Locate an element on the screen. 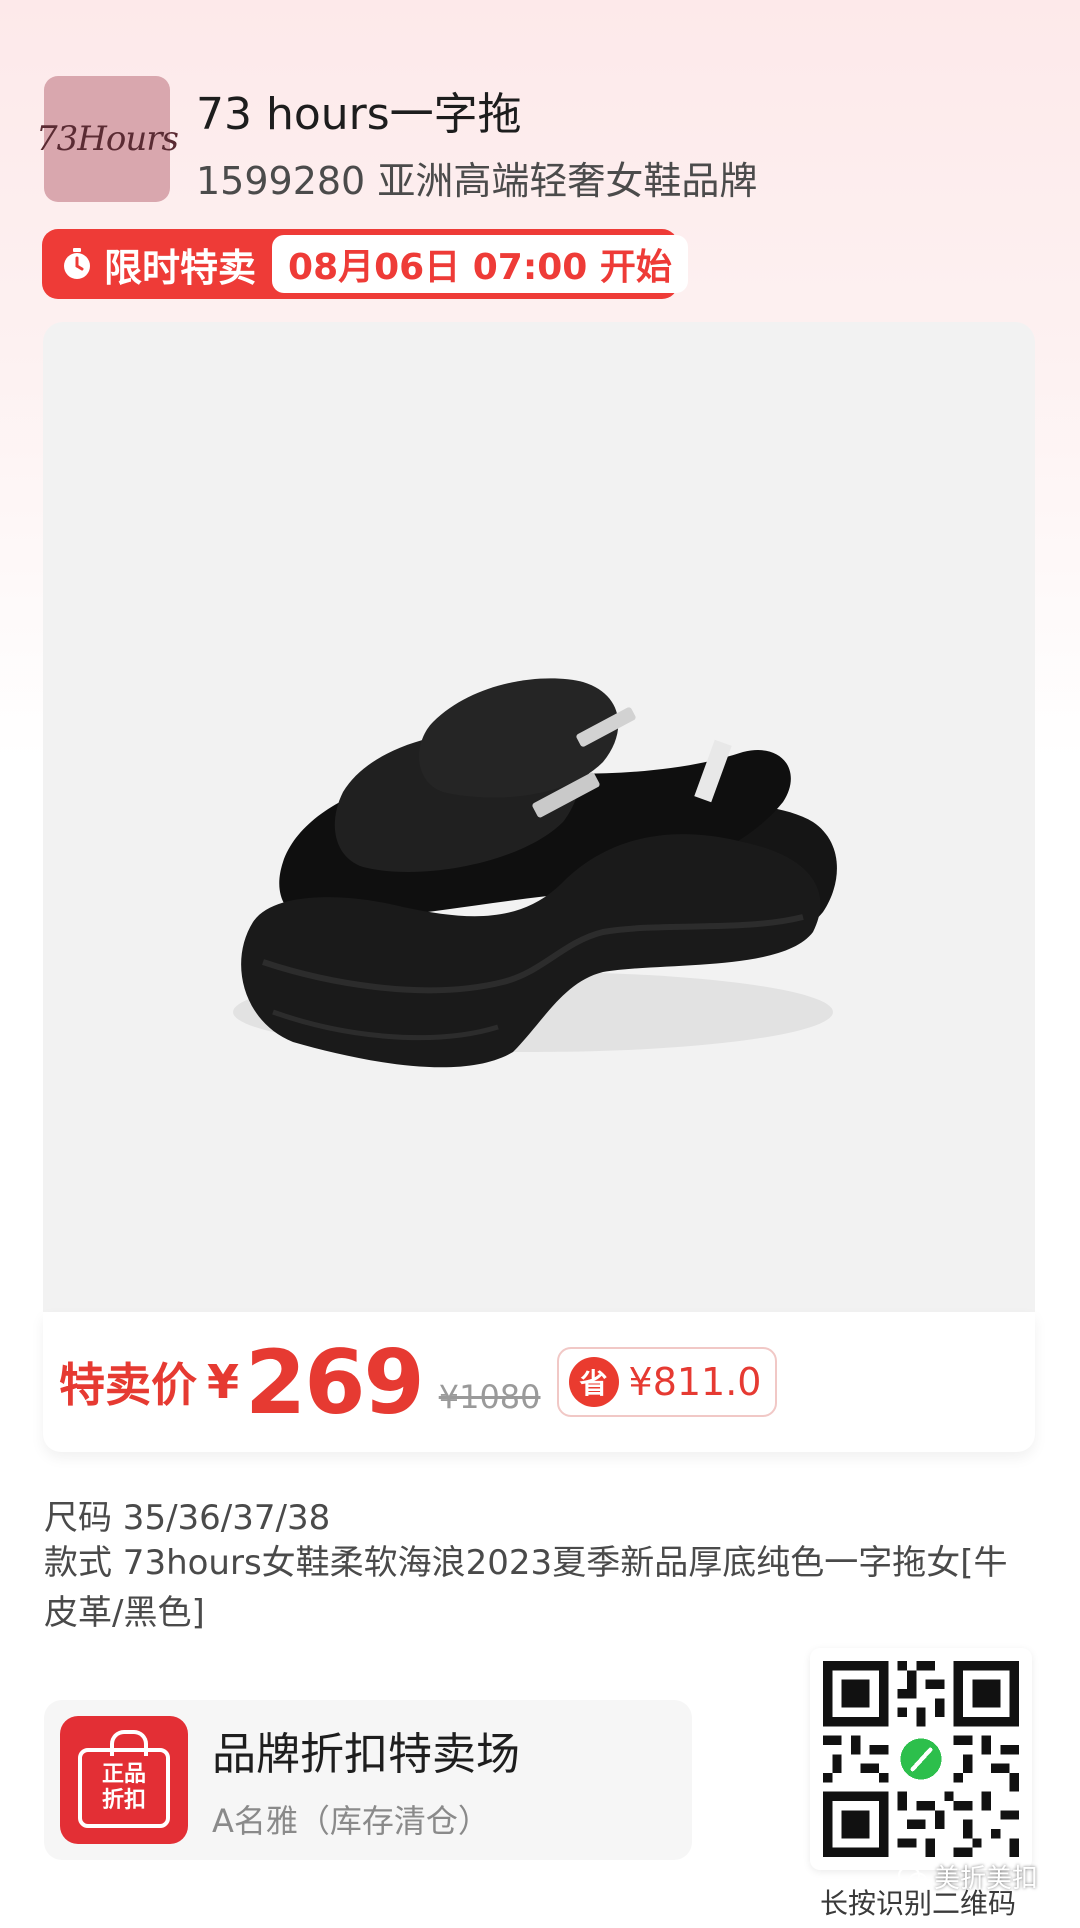  flash-sale-banner: 限时特卖 08月06日 07:00 开始 is located at coordinates (365, 264).